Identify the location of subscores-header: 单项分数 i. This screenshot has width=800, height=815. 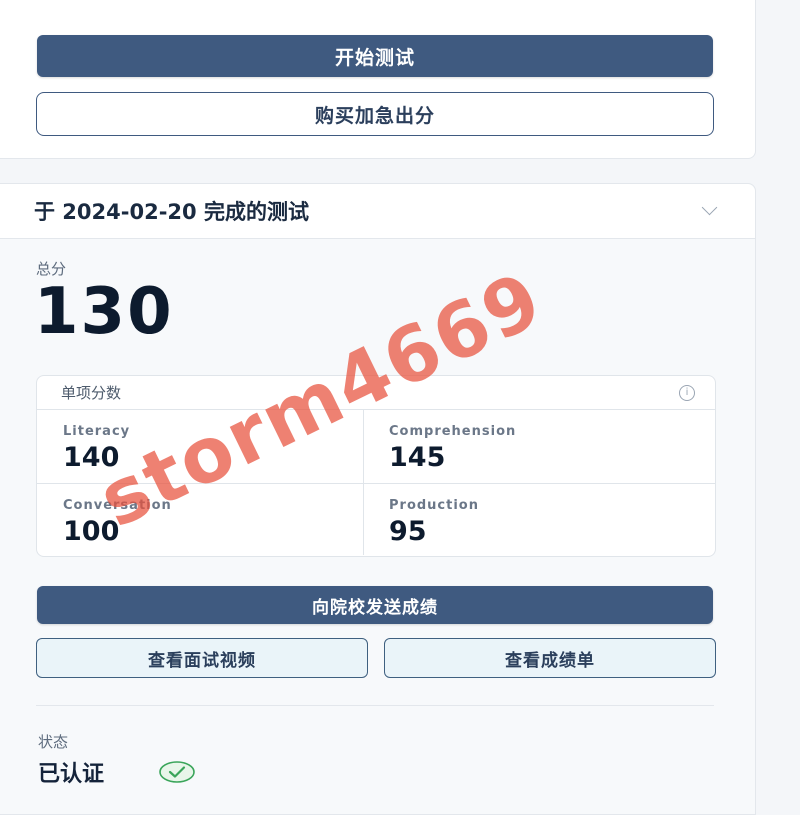
(376, 393).